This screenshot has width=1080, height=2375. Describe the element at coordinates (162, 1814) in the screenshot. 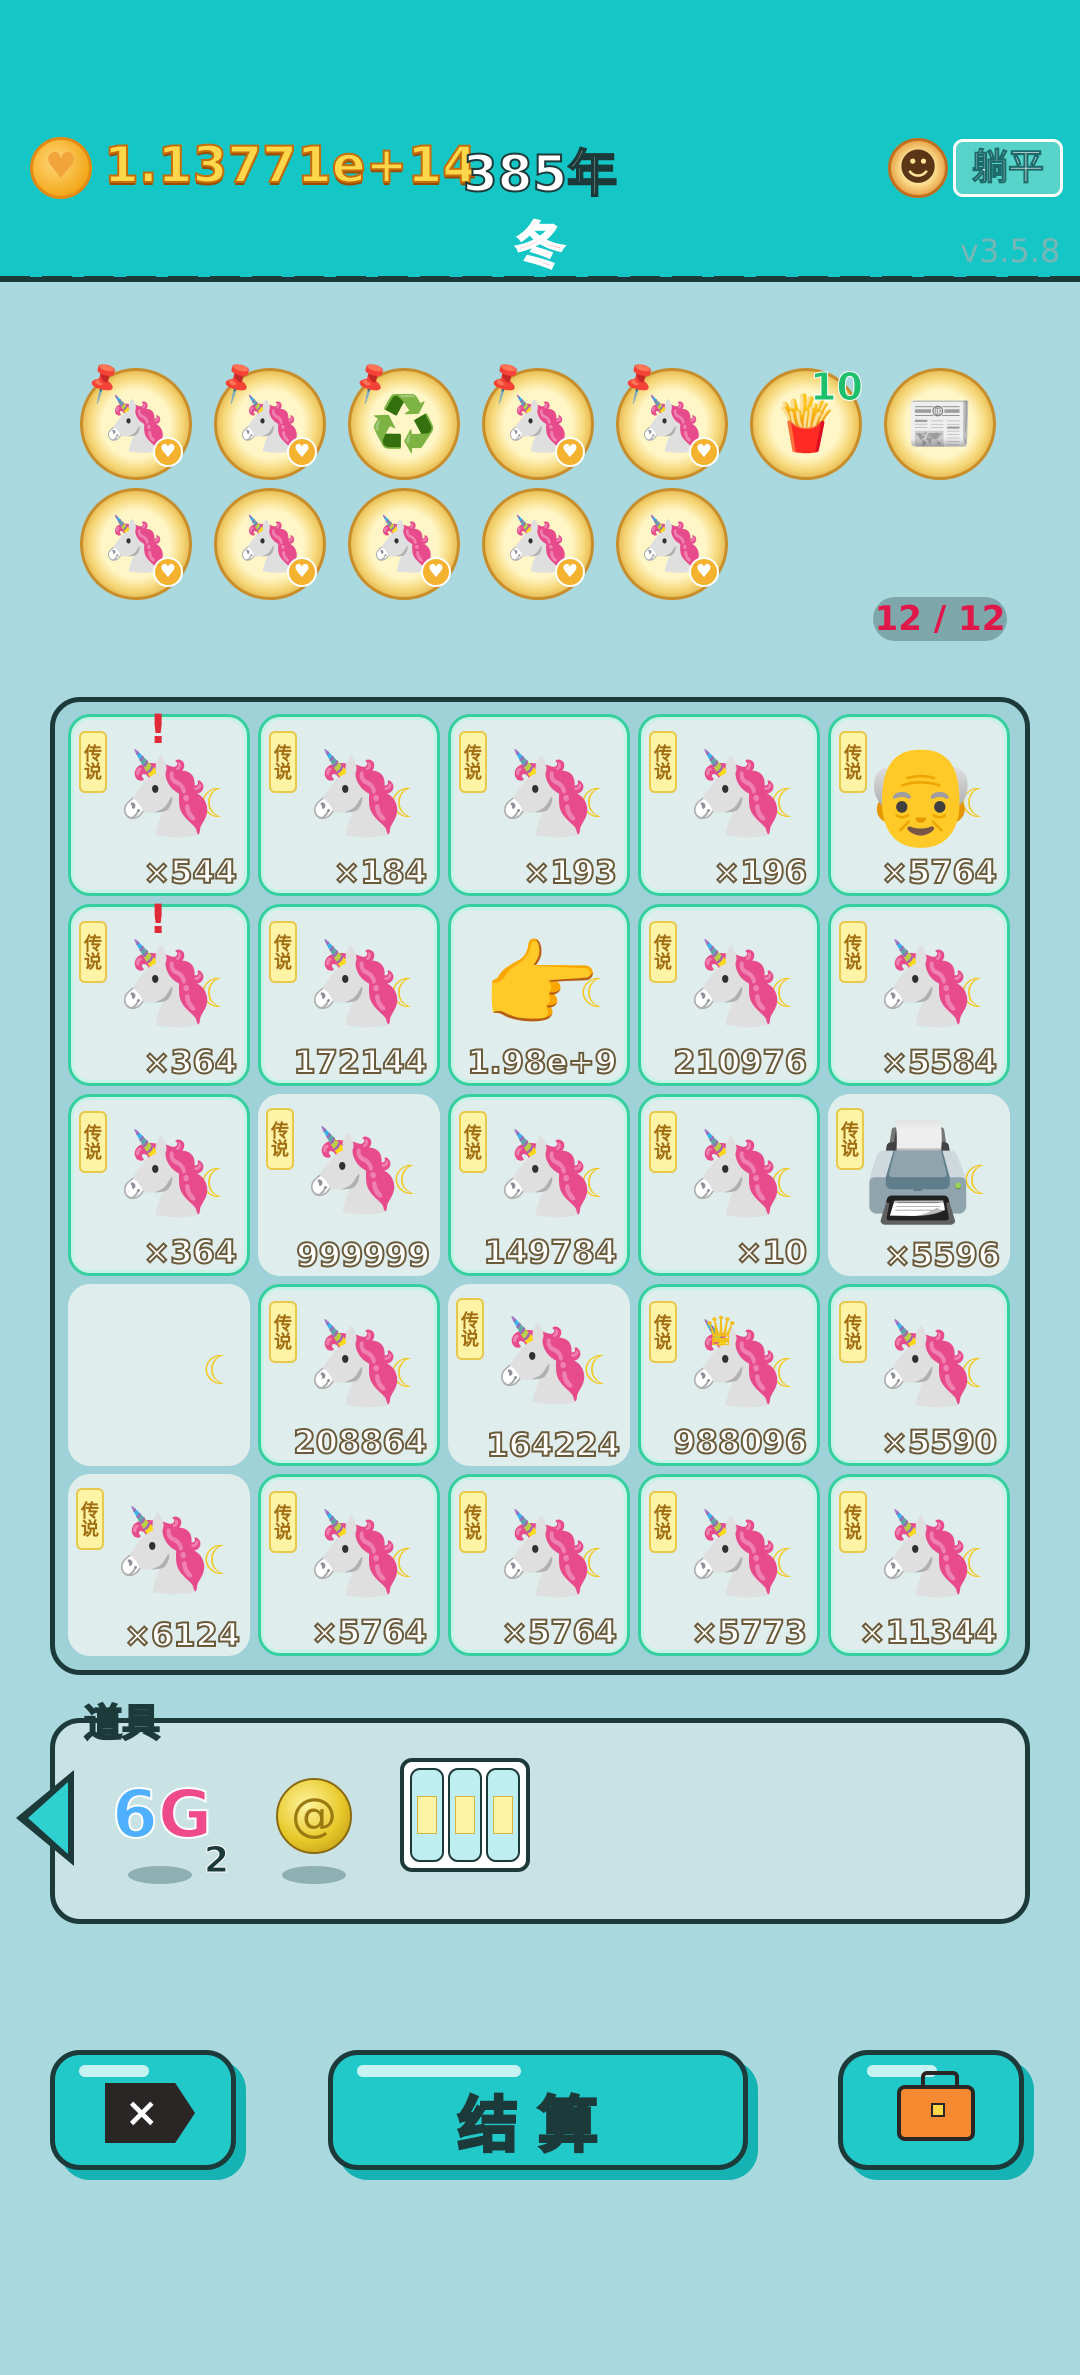

I see `6g-item: 6G` at that location.